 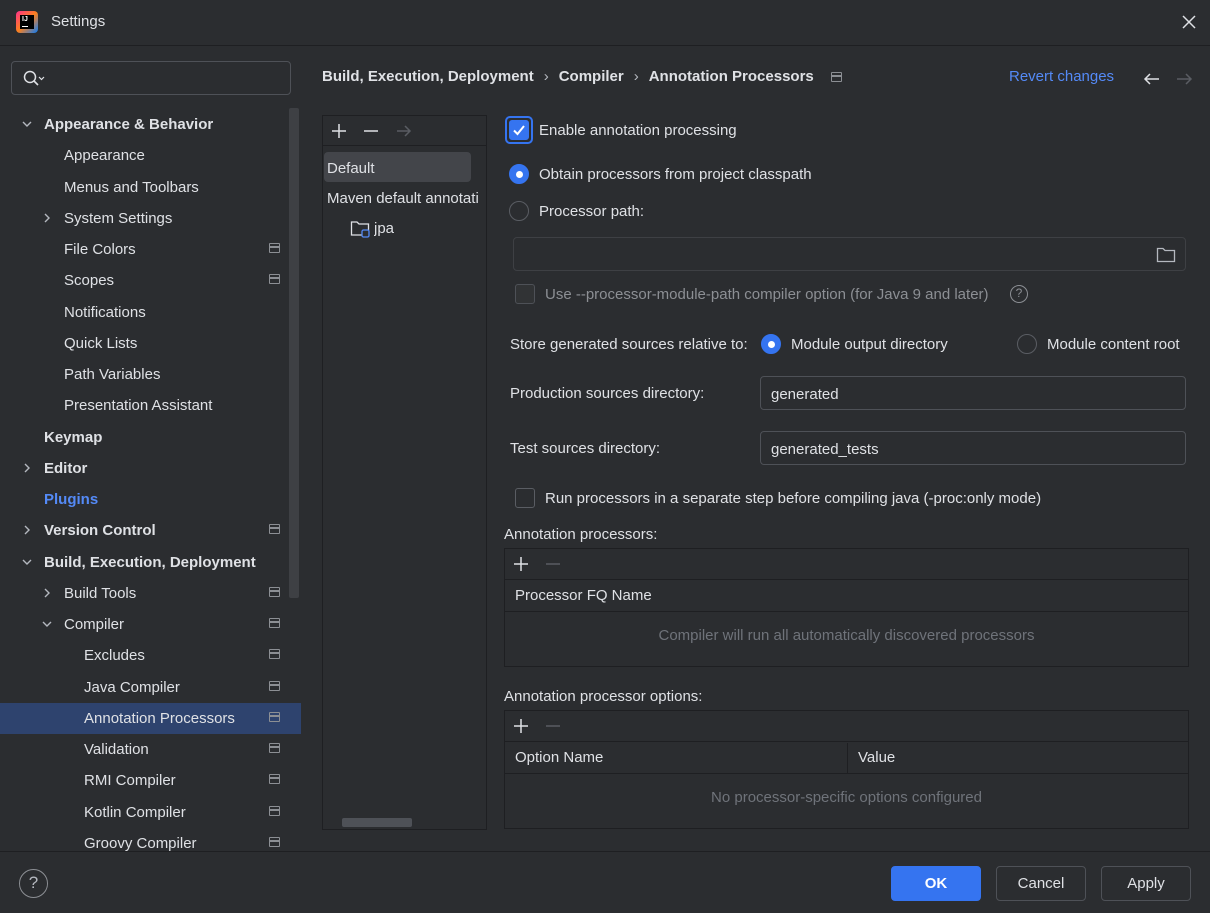 I want to click on tree-item: Menus and Toolbars, so click(x=150, y=187).